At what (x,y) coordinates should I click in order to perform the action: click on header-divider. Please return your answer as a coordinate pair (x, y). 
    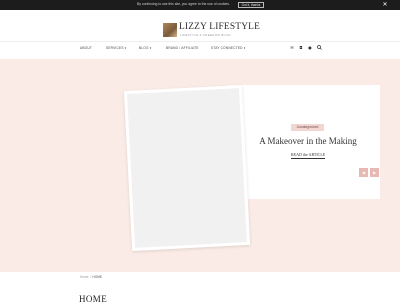
    Looking at the image, I should click on (200, 41).